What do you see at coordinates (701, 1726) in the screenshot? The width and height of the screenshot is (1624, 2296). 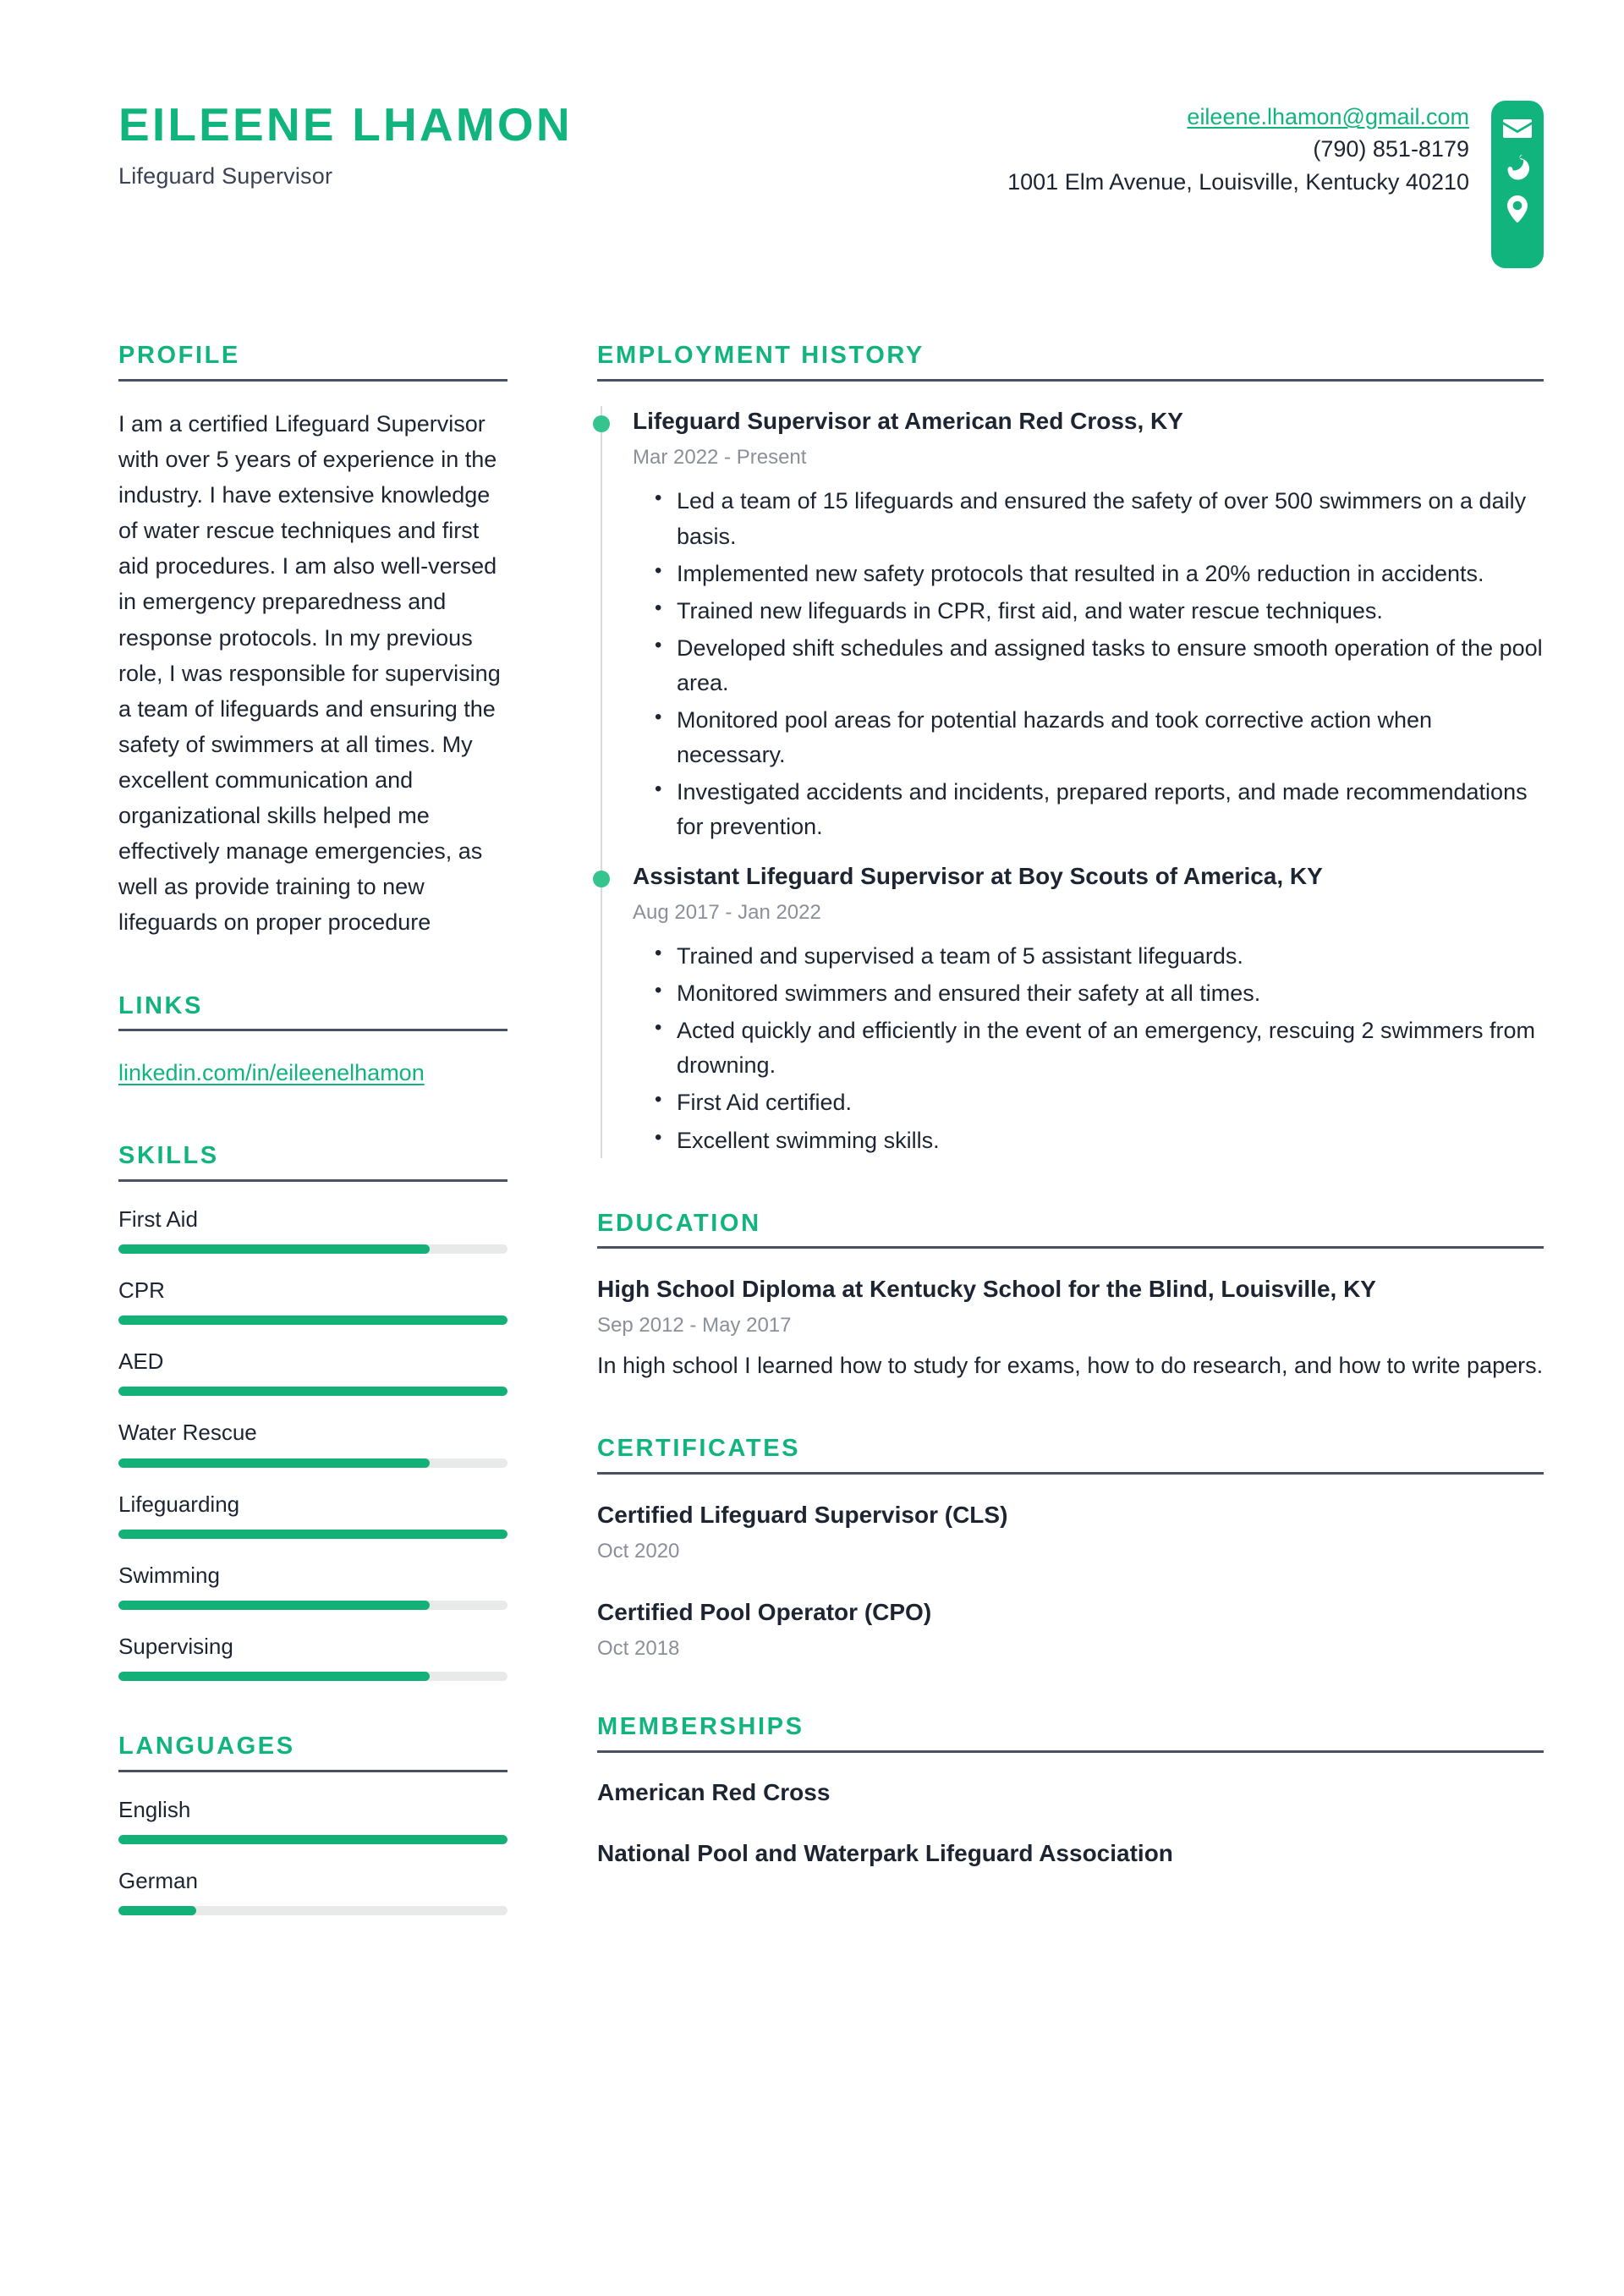 I see `memberships-section-title: MEMBERSHIPS` at bounding box center [701, 1726].